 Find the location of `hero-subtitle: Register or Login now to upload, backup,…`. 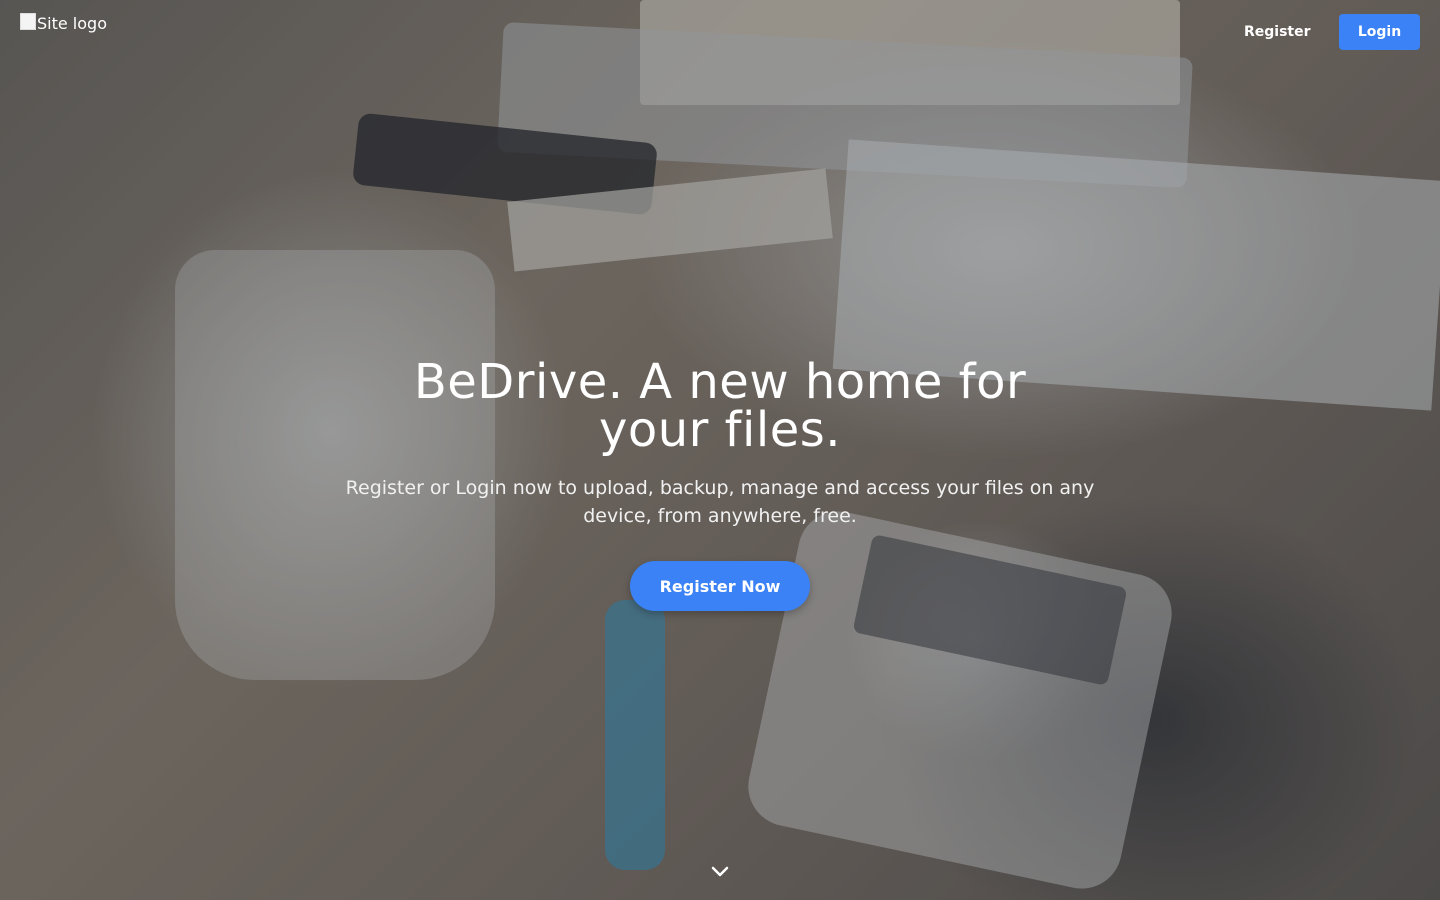

hero-subtitle: Register or Login now to upload, backup,… is located at coordinates (720, 502).